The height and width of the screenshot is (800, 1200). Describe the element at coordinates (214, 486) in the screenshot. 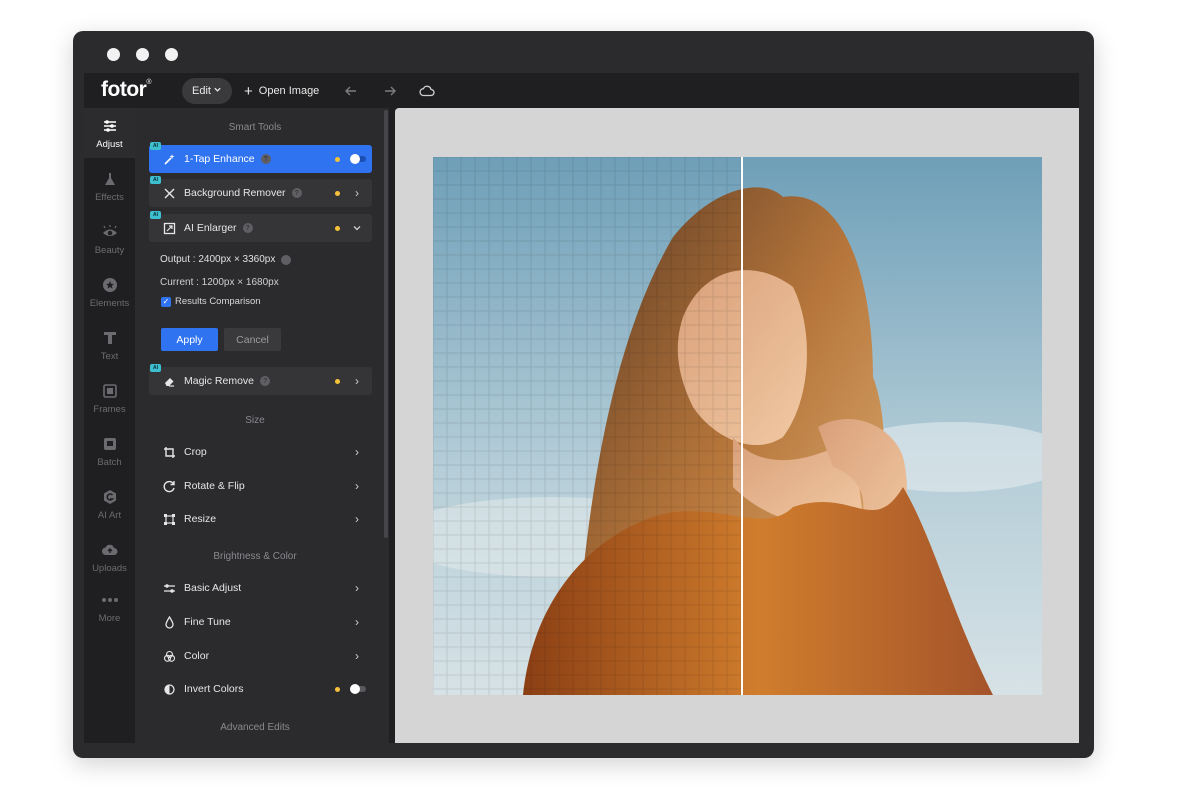

I see `rotate-flip-label: Rotate & Flip` at that location.